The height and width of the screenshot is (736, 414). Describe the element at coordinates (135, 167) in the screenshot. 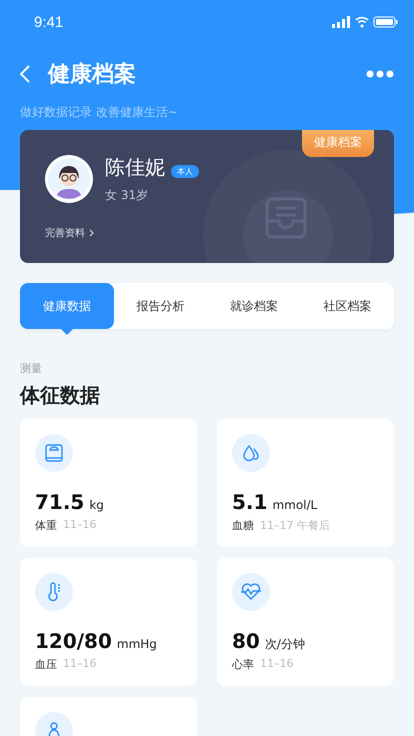

I see `user-name: 陈佳妮` at that location.